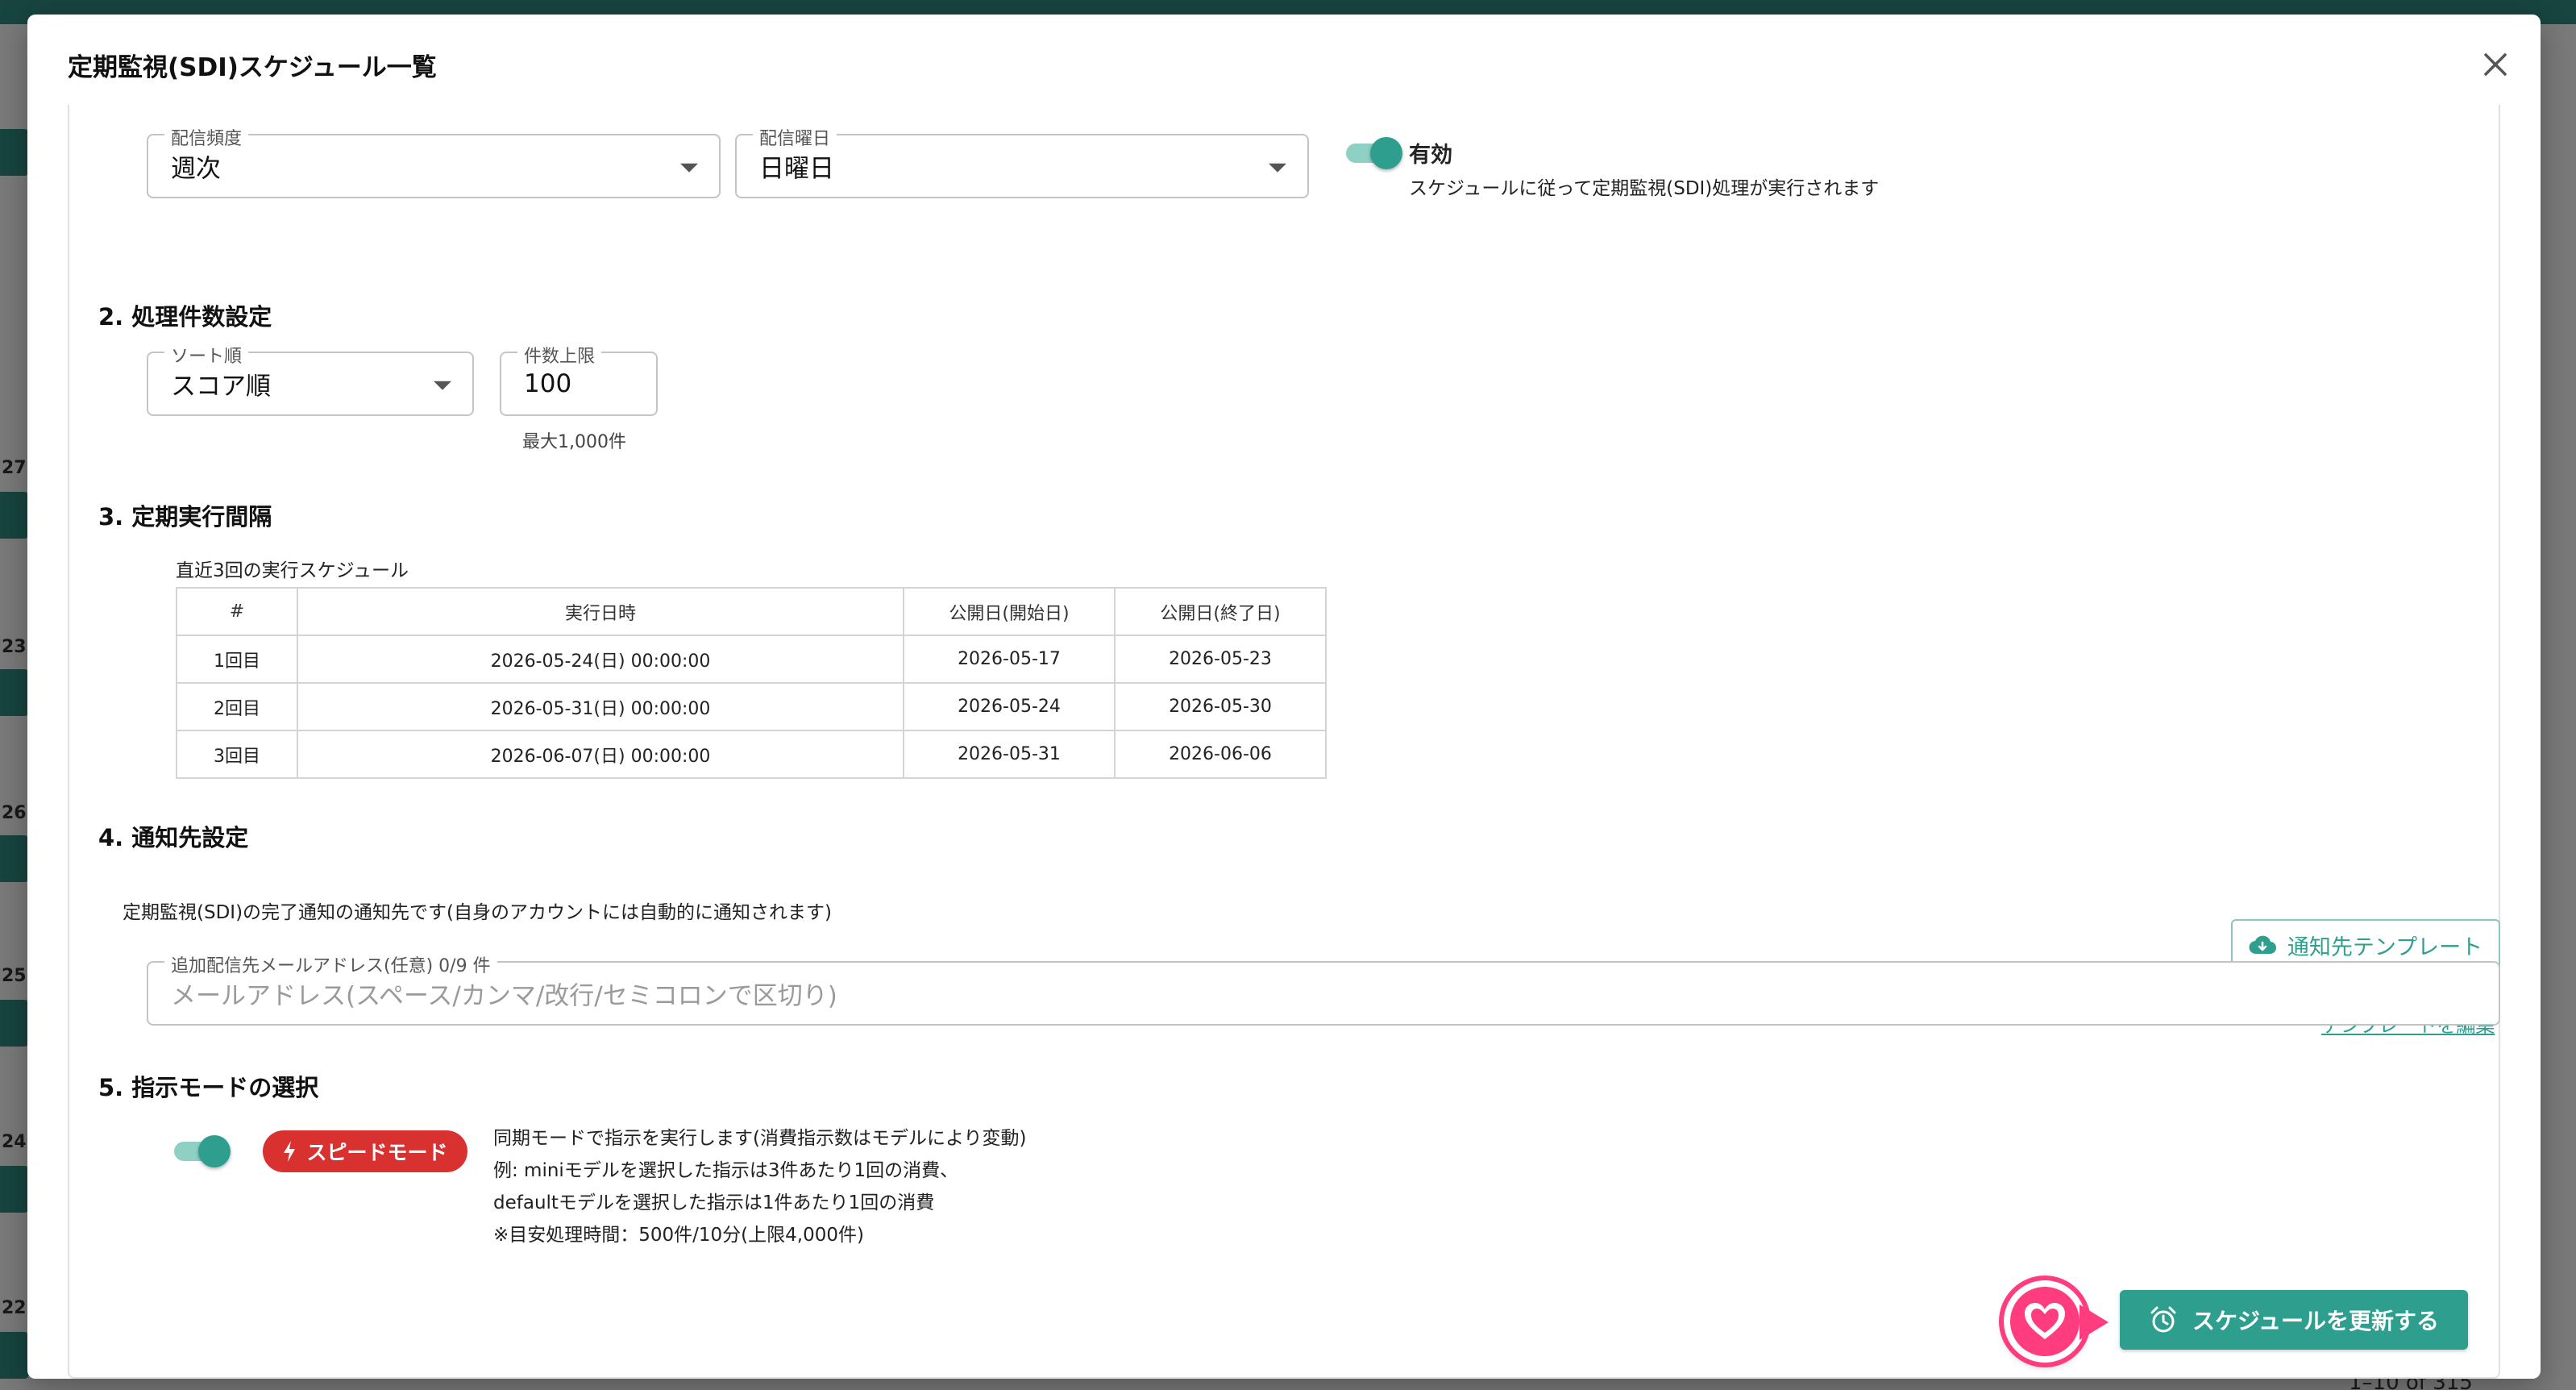 The image size is (2576, 1390). I want to click on update-schedule-label: スケジュールを更新する, so click(2316, 1321).